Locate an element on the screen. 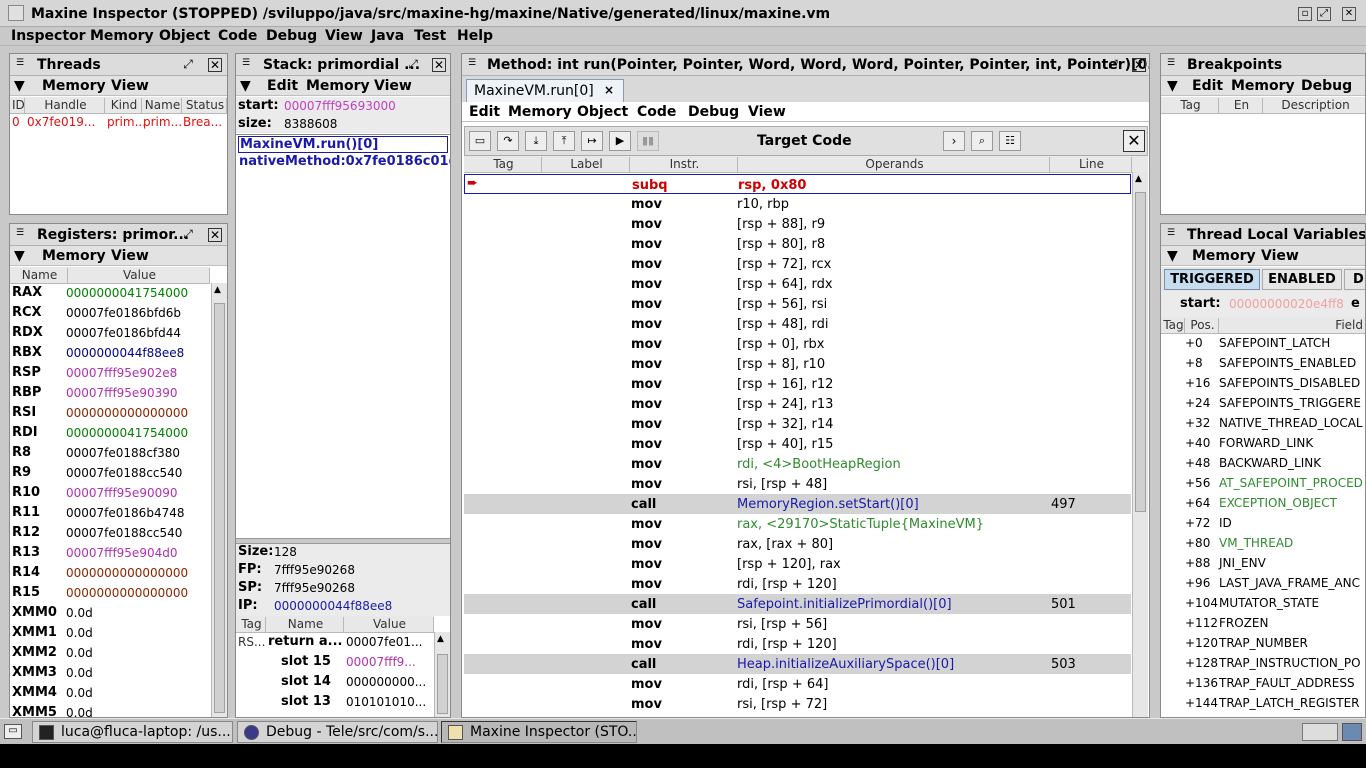  code-row: mov rax, <29170>StaticTuple{MaxineVM} is located at coordinates (797, 524).